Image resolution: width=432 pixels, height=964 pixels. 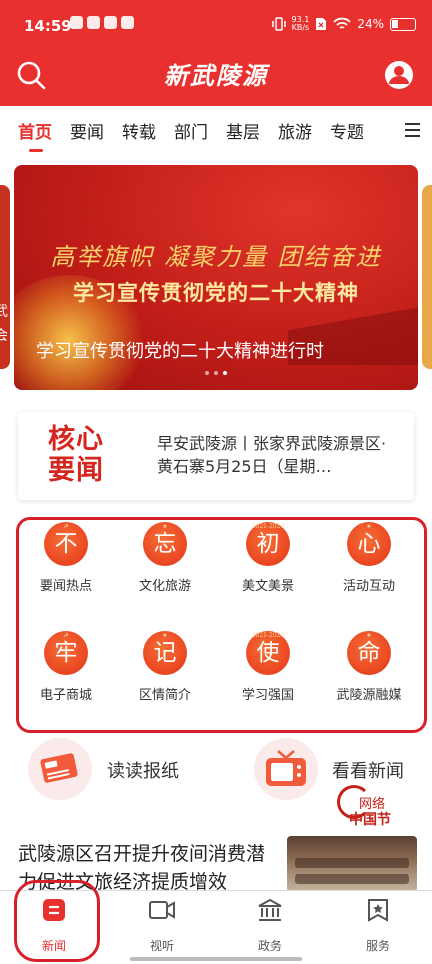 What do you see at coordinates (300, 23) in the screenshot?
I see `network-speed: 93.1 KB/s` at bounding box center [300, 23].